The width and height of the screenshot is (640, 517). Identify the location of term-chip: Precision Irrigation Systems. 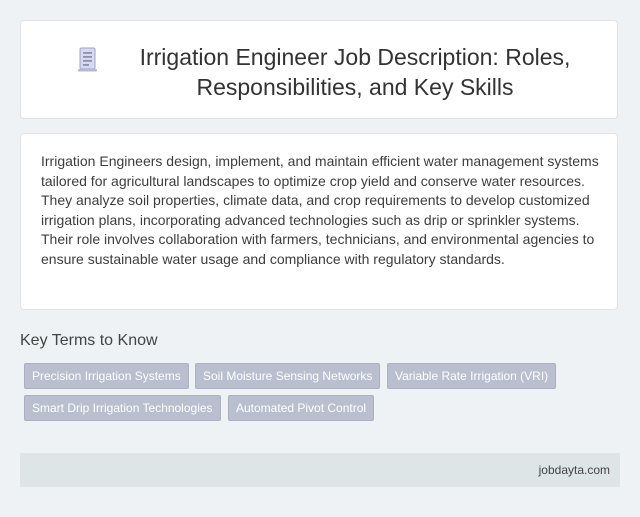
(106, 376).